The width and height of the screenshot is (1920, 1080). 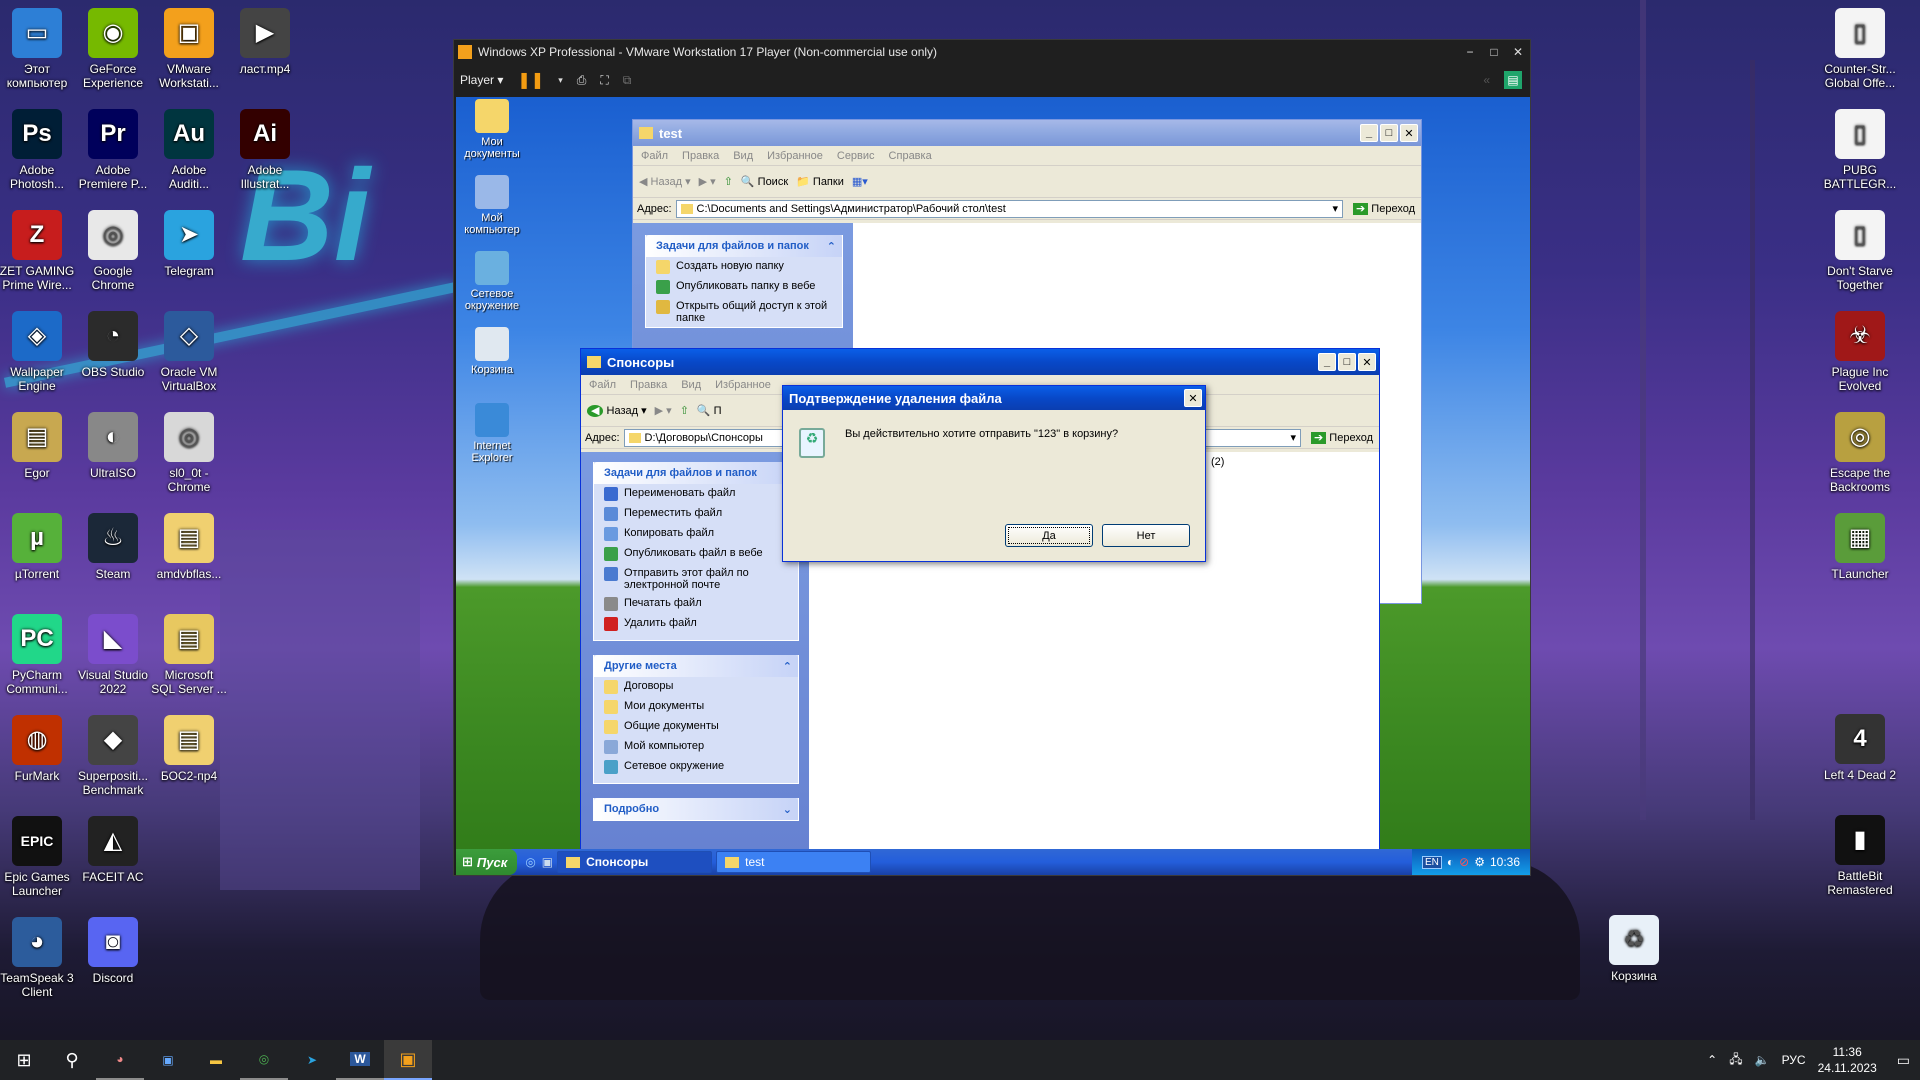 I want to click on task-link: Копировать файл, so click(x=696, y=534).